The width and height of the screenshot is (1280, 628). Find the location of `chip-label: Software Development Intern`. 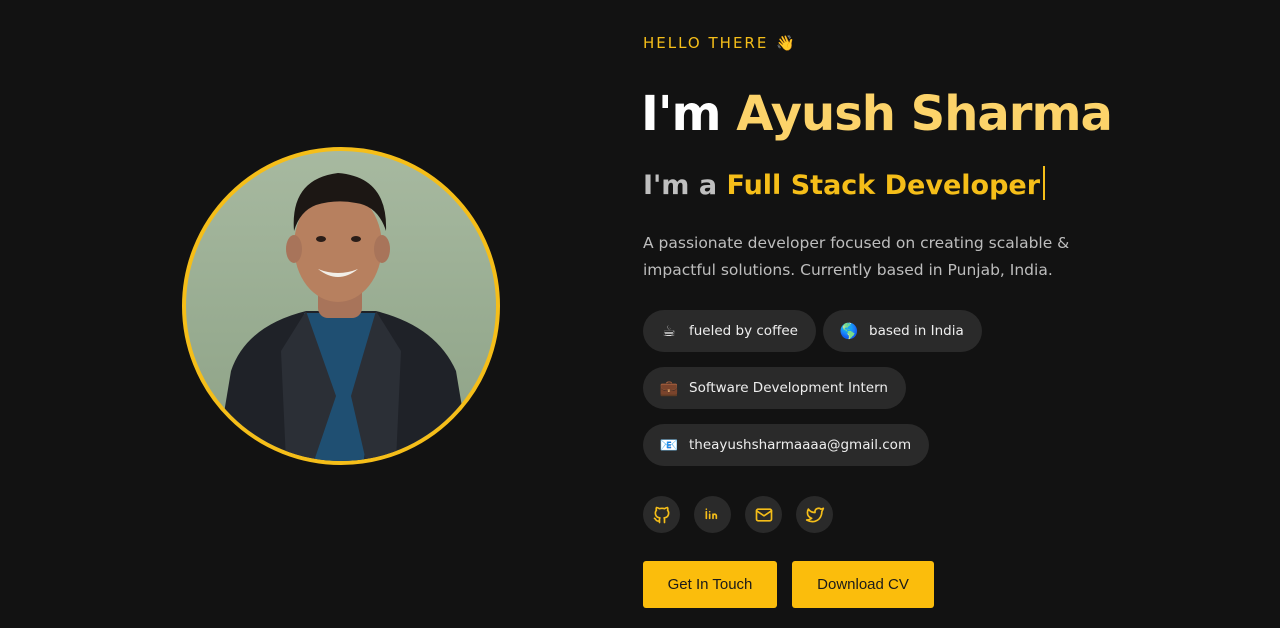

chip-label: Software Development Intern is located at coordinates (788, 388).